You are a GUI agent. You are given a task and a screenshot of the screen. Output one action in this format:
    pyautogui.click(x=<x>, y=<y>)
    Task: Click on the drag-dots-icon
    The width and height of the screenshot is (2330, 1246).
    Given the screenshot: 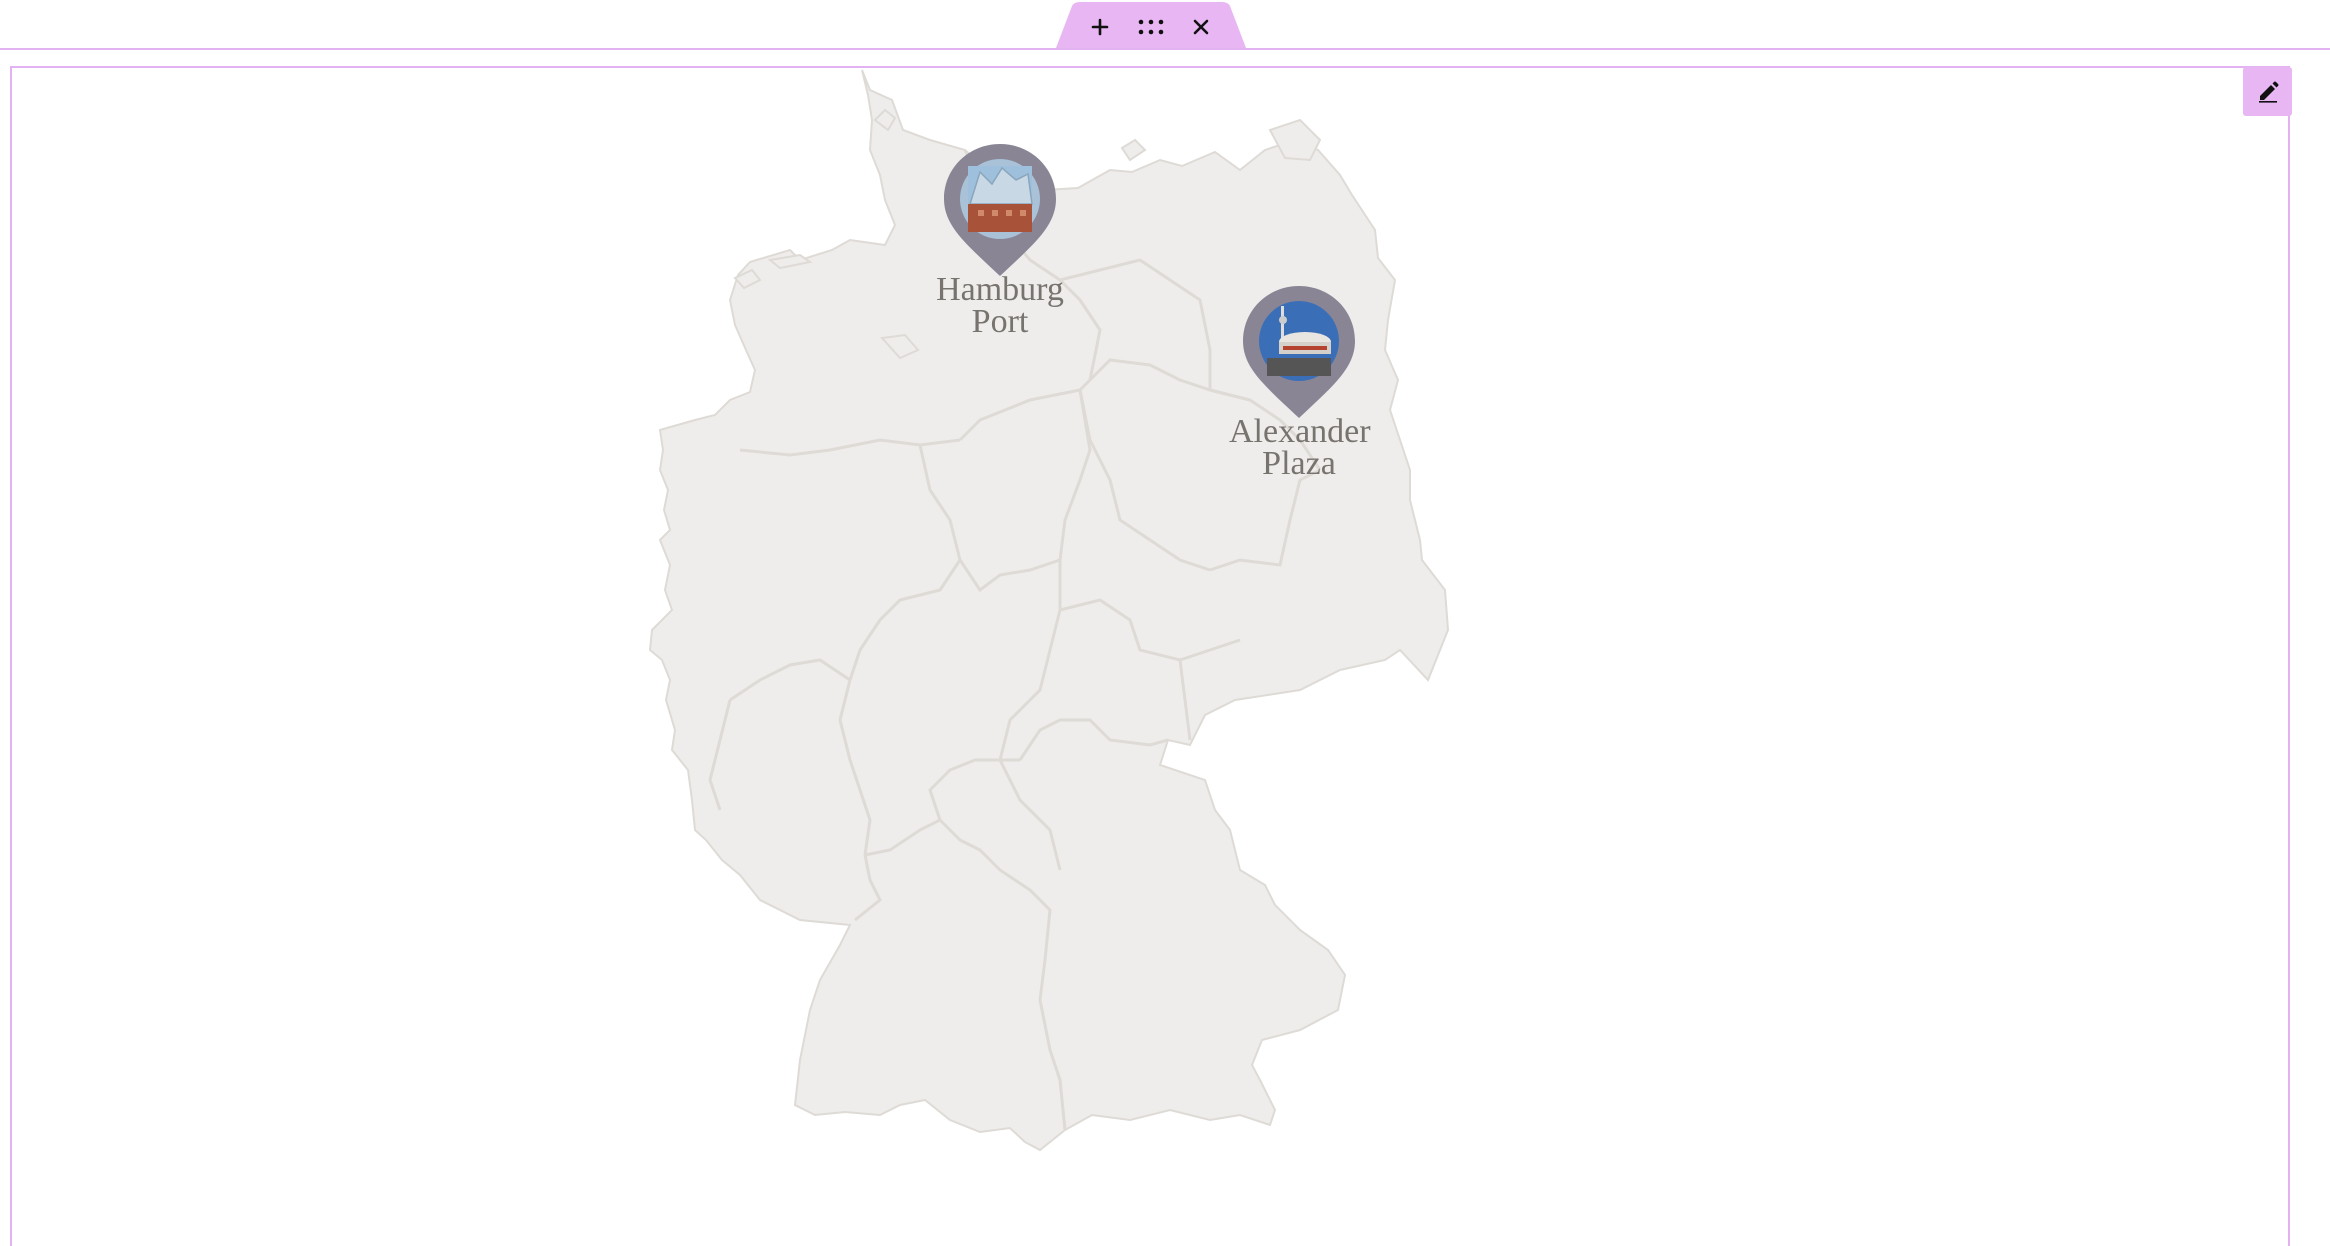 What is the action you would take?
    pyautogui.click(x=1151, y=27)
    